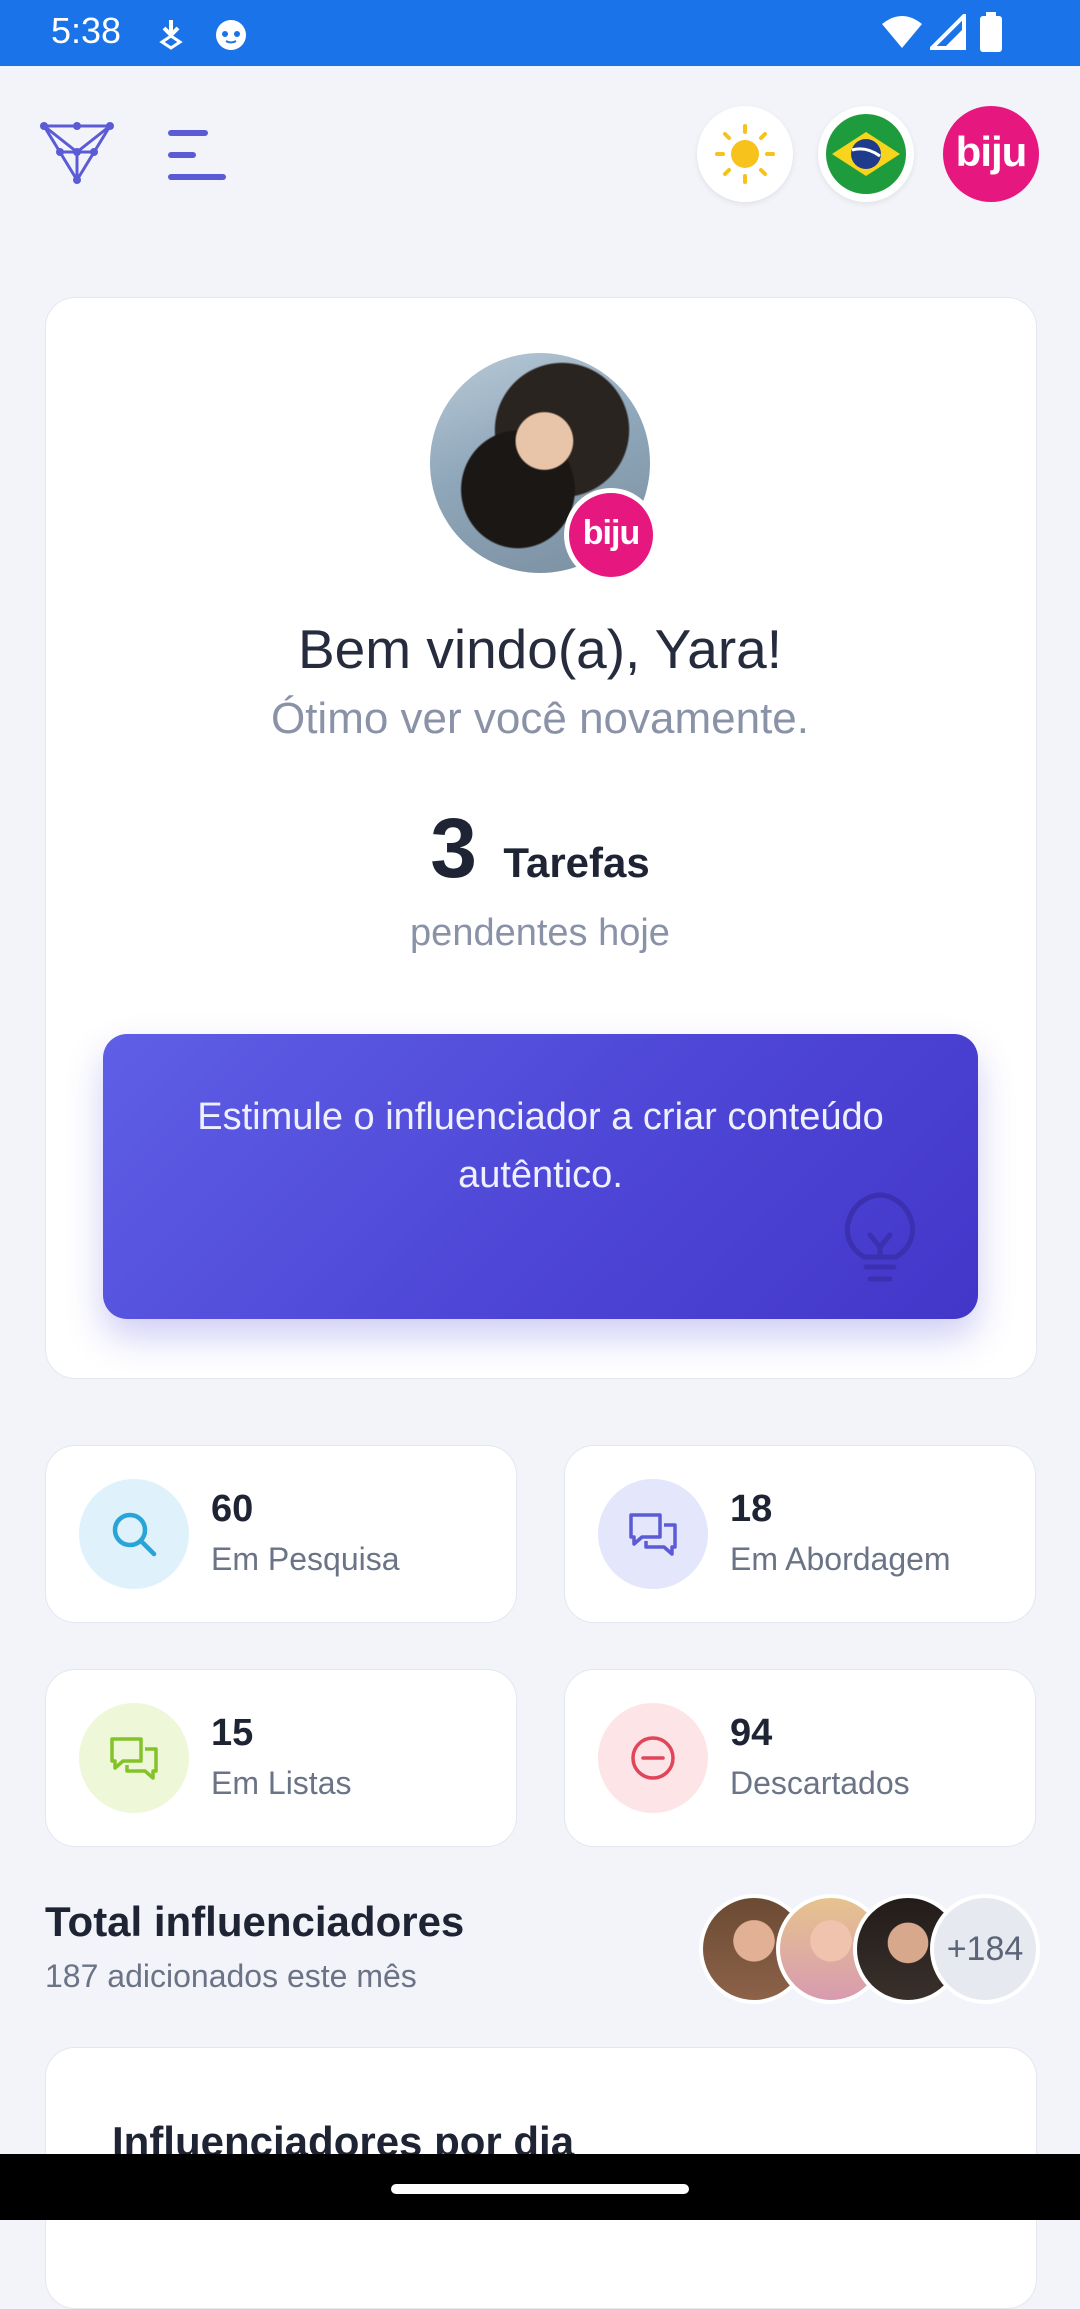  I want to click on minus-circle-icon, so click(653, 1758).